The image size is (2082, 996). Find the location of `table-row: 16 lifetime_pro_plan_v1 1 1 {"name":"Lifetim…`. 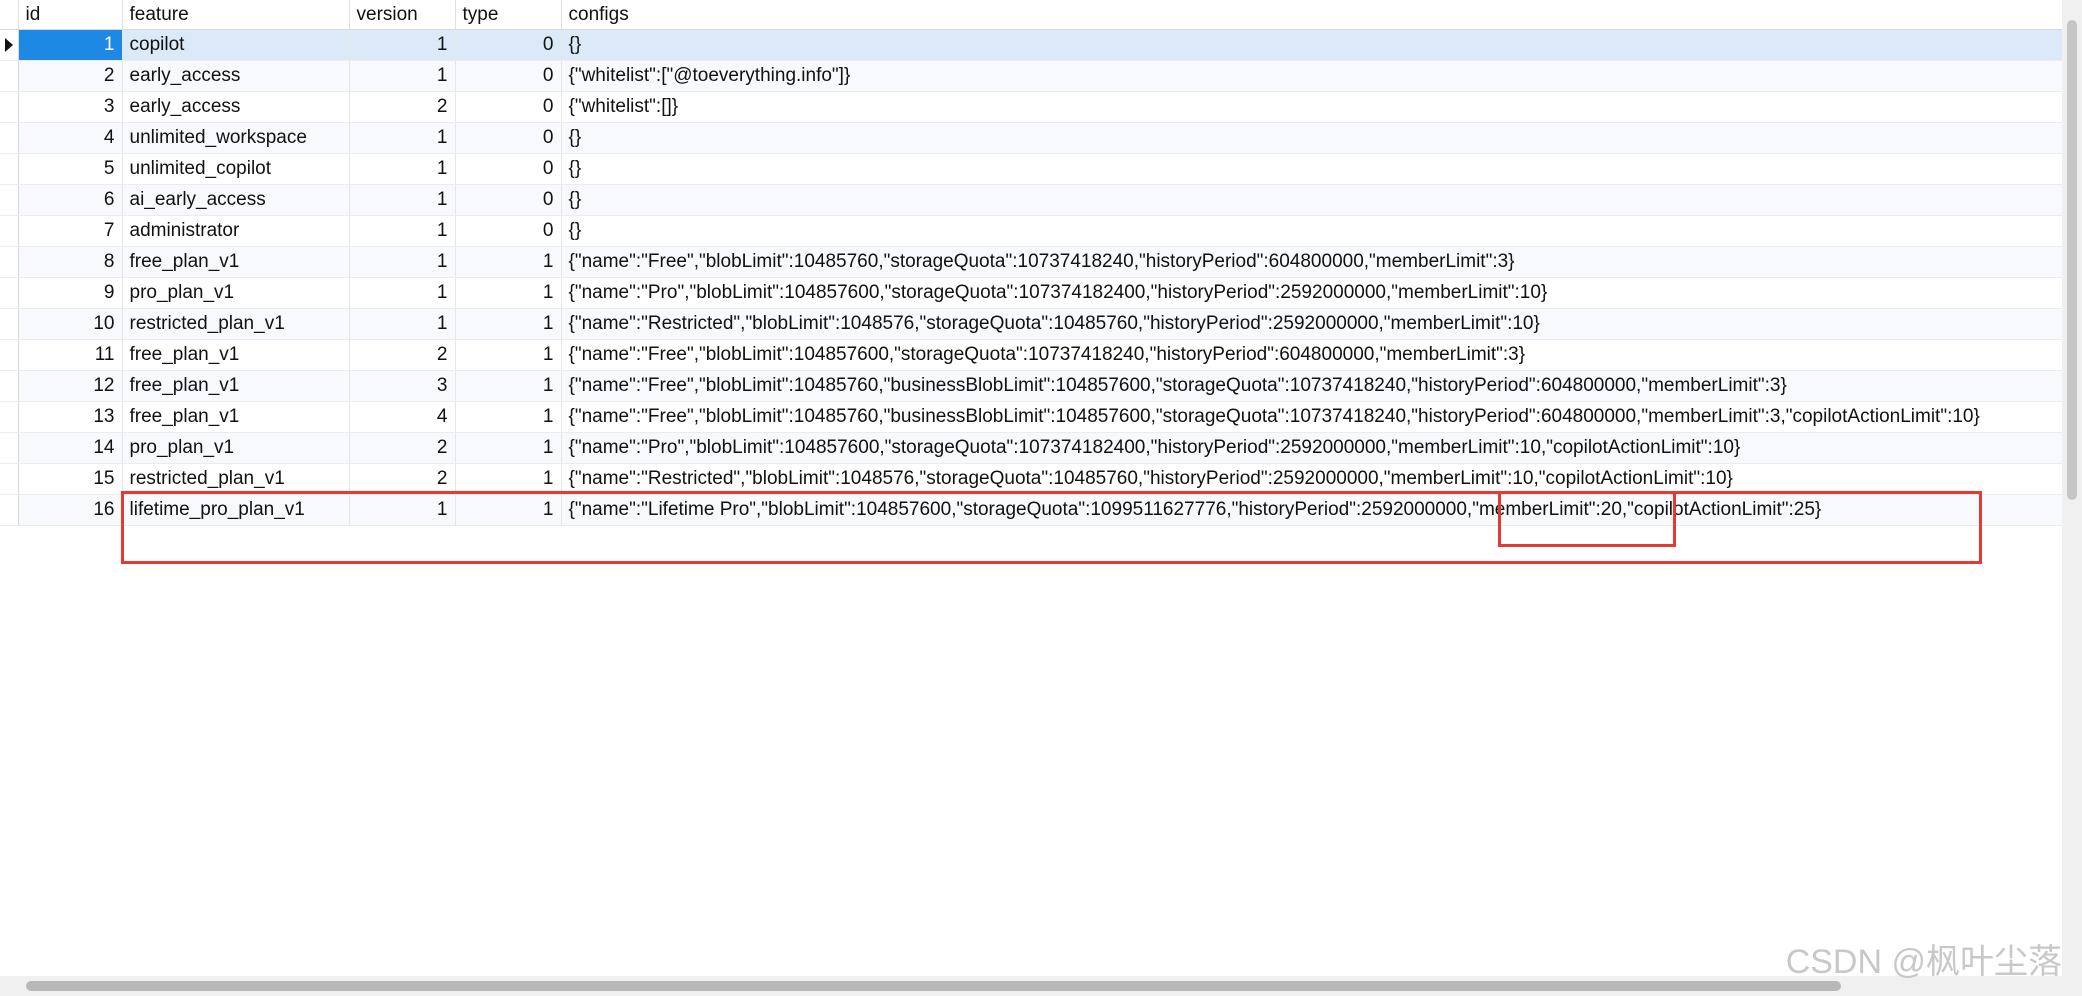

table-row: 16 lifetime_pro_plan_v1 1 1 {"name":"Lifetim… is located at coordinates (1031, 510).